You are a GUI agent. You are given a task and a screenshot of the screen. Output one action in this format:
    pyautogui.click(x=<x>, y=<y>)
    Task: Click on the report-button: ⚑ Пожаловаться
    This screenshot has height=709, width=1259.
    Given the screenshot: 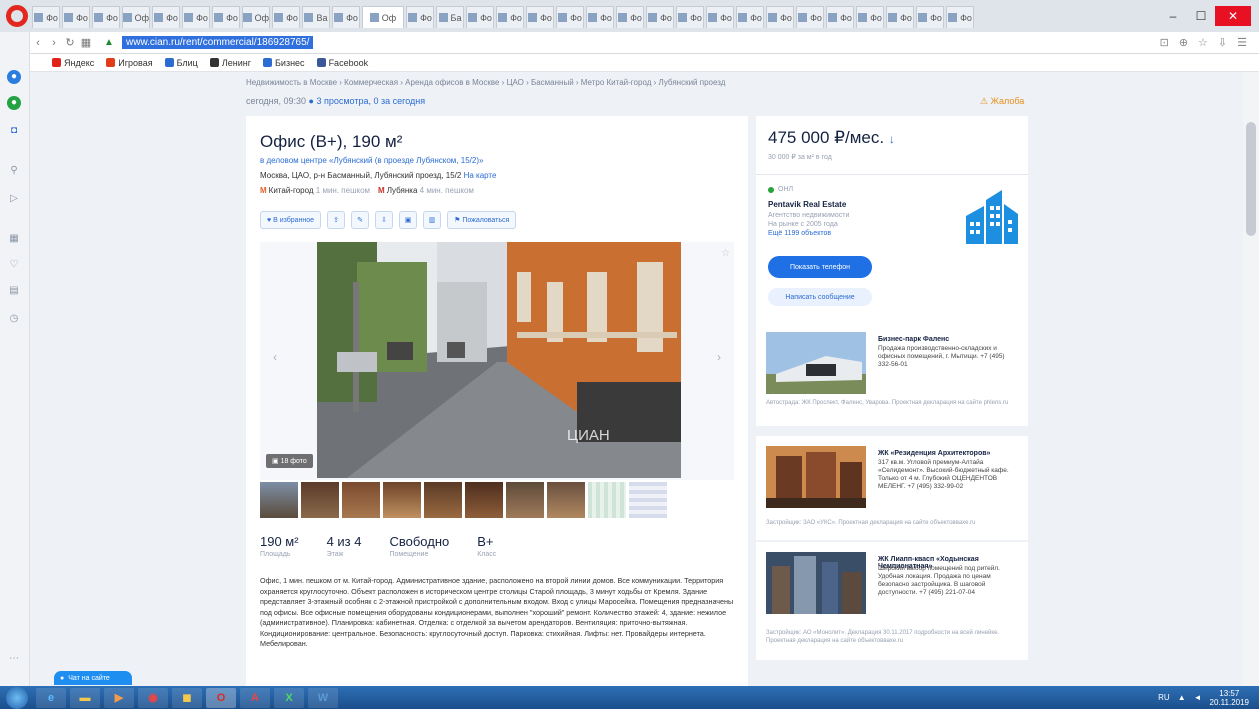 What is the action you would take?
    pyautogui.click(x=482, y=220)
    